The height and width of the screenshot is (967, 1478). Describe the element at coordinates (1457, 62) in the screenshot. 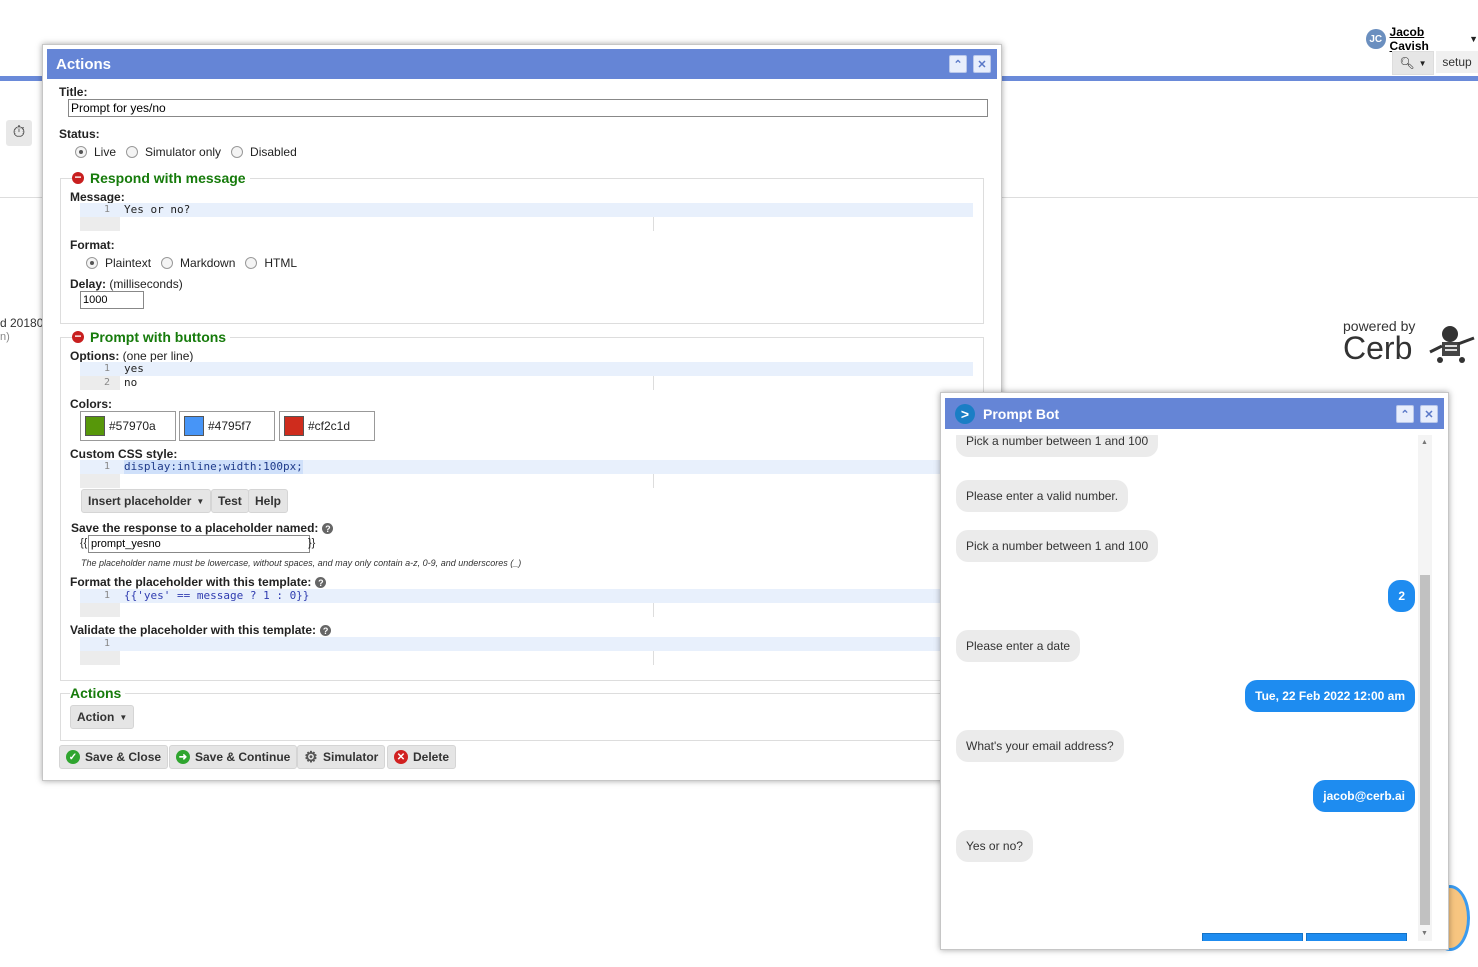

I see `setup-link: setup` at that location.